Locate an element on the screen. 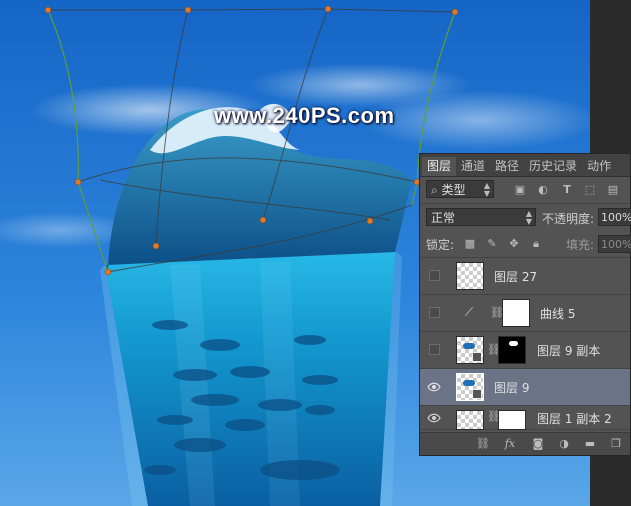 The image size is (631, 506). blend-mode-value: 正常 is located at coordinates (443, 218).